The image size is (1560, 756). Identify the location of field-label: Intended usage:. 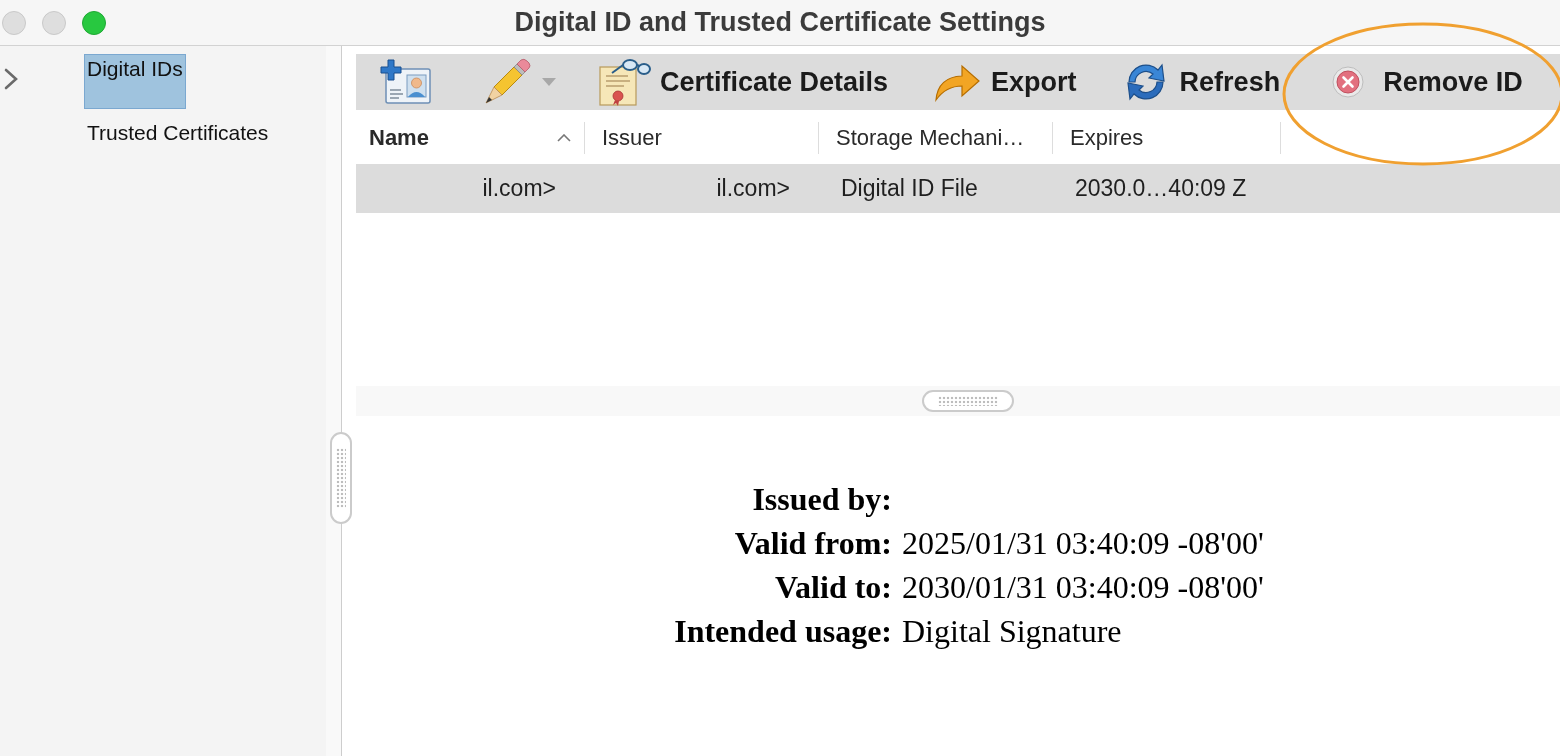
(782, 631).